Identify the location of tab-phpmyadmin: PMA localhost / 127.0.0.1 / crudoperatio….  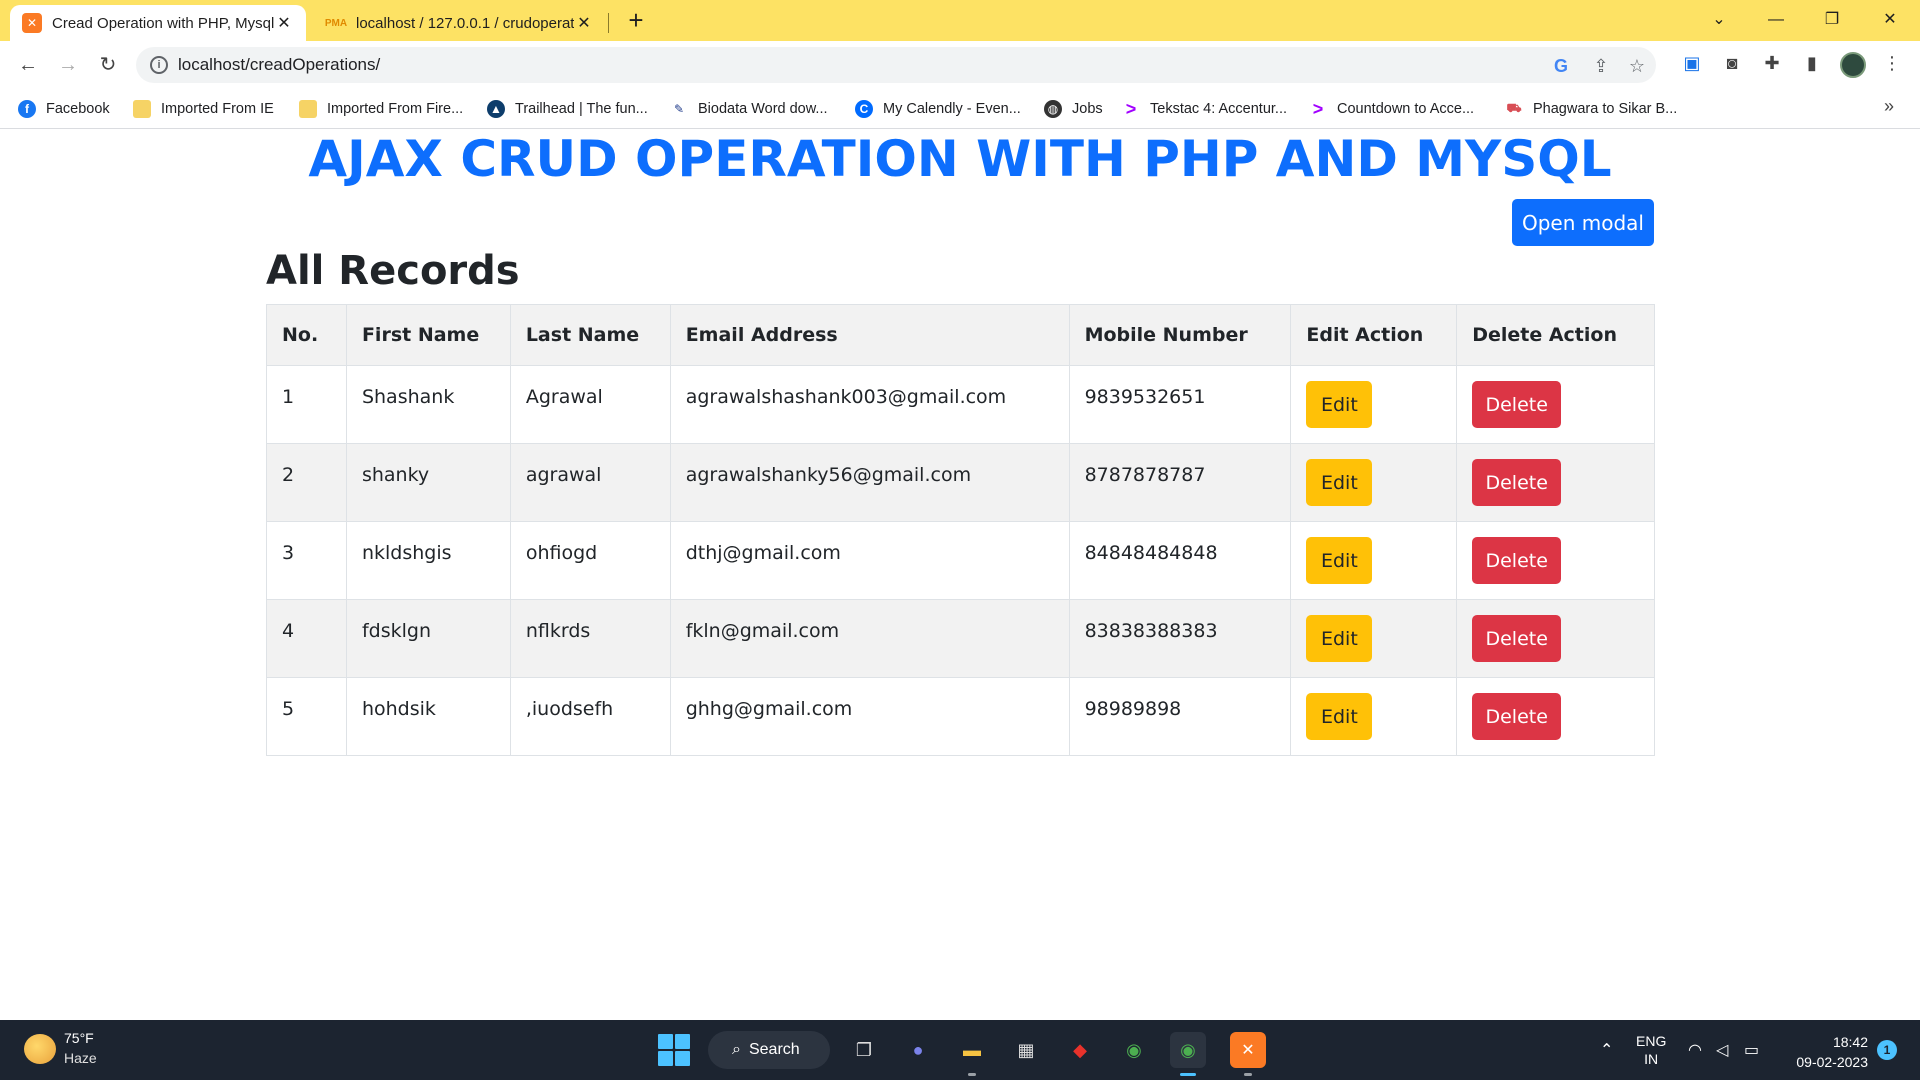
(460, 23).